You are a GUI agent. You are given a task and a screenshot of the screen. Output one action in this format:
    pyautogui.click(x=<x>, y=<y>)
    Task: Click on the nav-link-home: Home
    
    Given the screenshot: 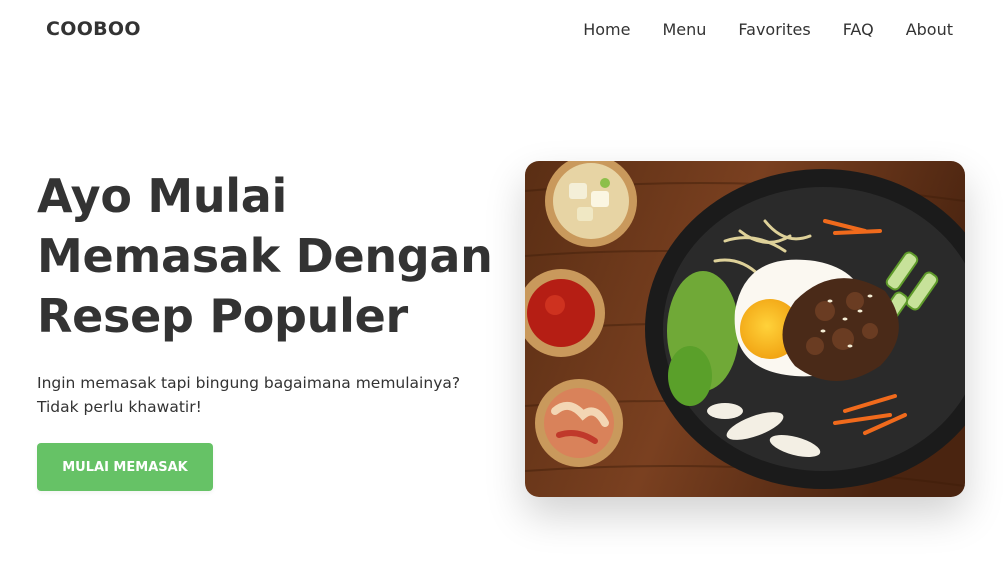 What is the action you would take?
    pyautogui.click(x=606, y=30)
    